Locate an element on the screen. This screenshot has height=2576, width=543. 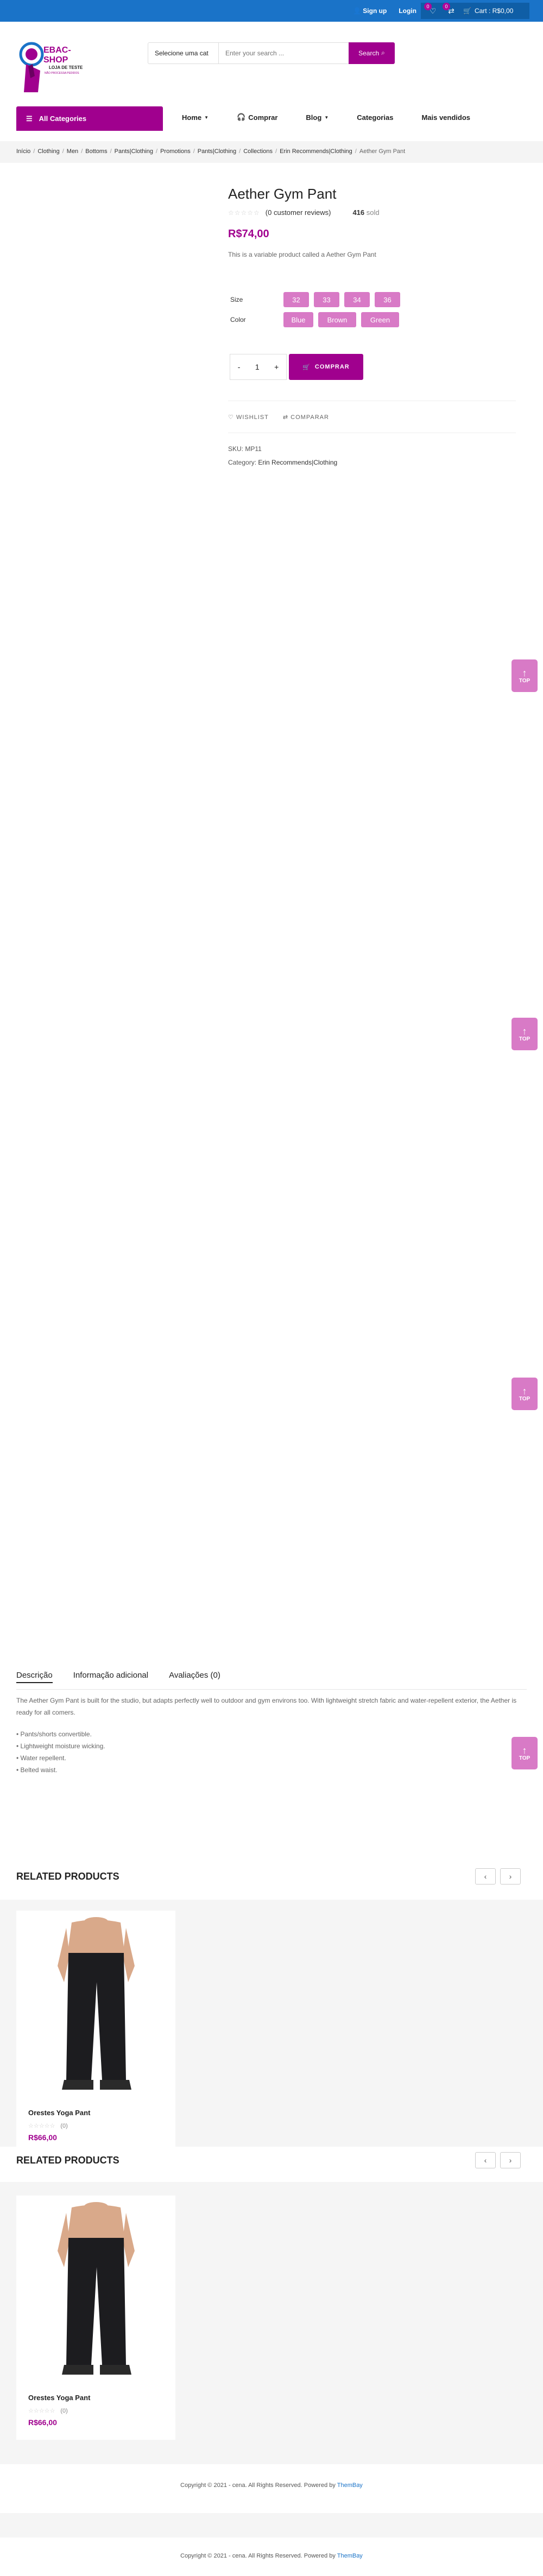
size-option: 34 is located at coordinates (357, 300).